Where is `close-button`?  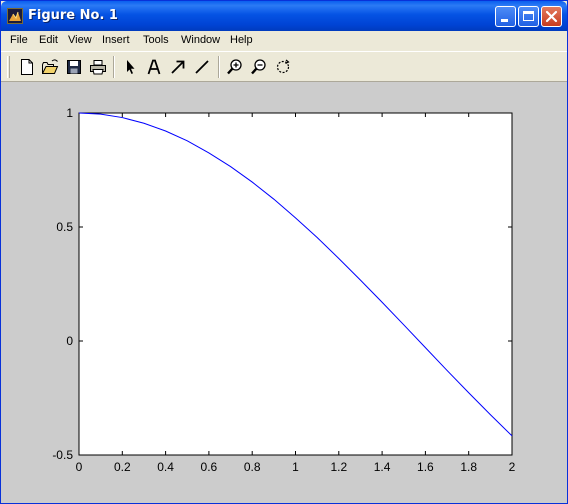
close-button is located at coordinates (551, 16).